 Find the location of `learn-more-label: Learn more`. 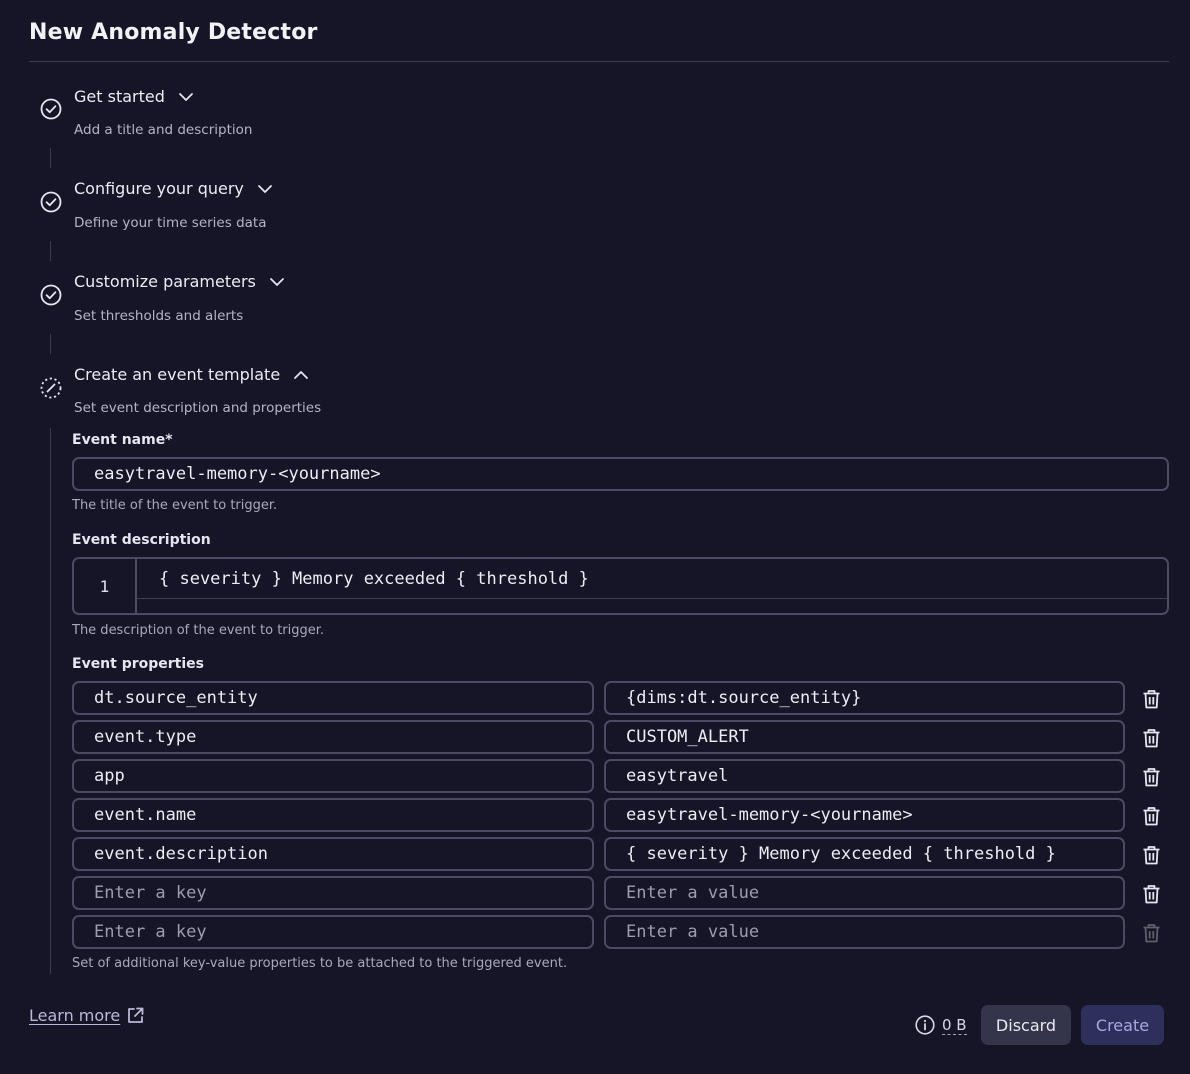

learn-more-label: Learn more is located at coordinates (75, 1015).